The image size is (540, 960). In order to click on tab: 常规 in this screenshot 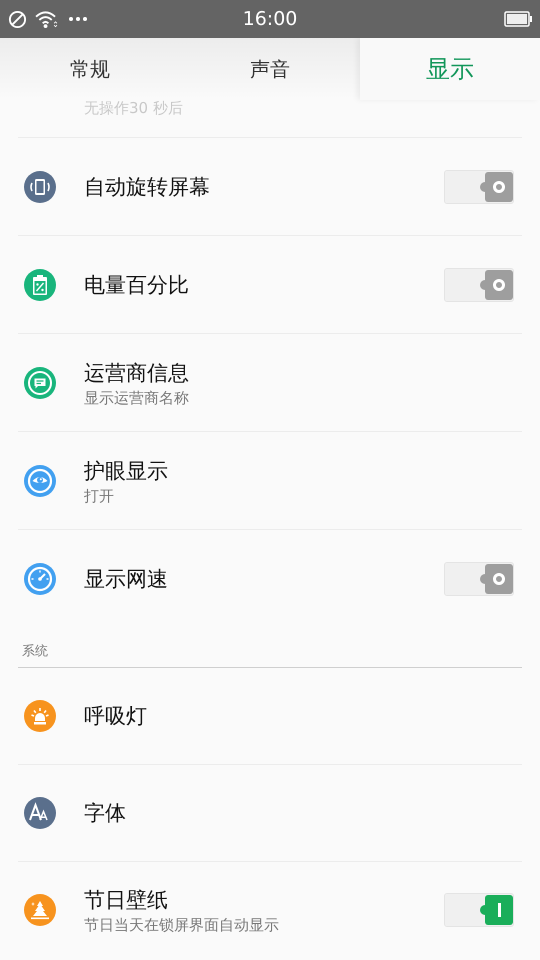, I will do `click(90, 69)`.